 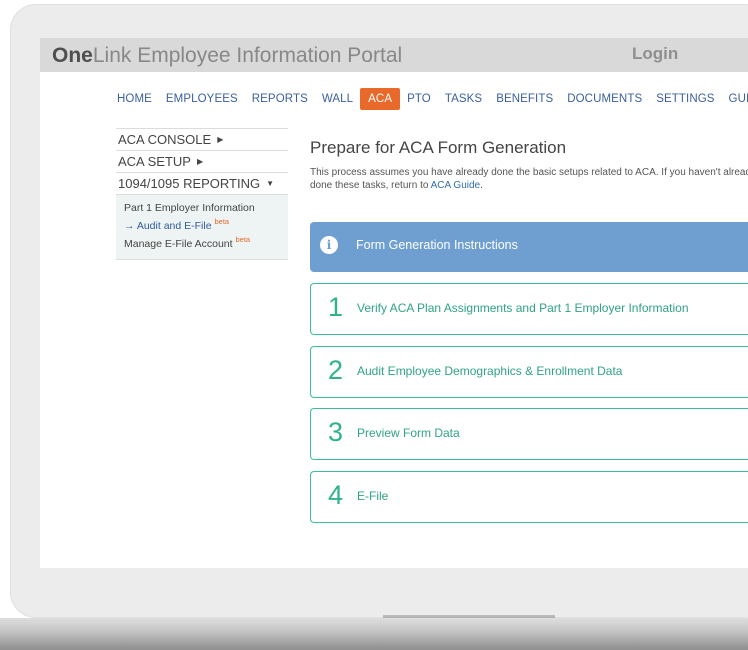 I want to click on step-label: E-File, so click(x=373, y=496).